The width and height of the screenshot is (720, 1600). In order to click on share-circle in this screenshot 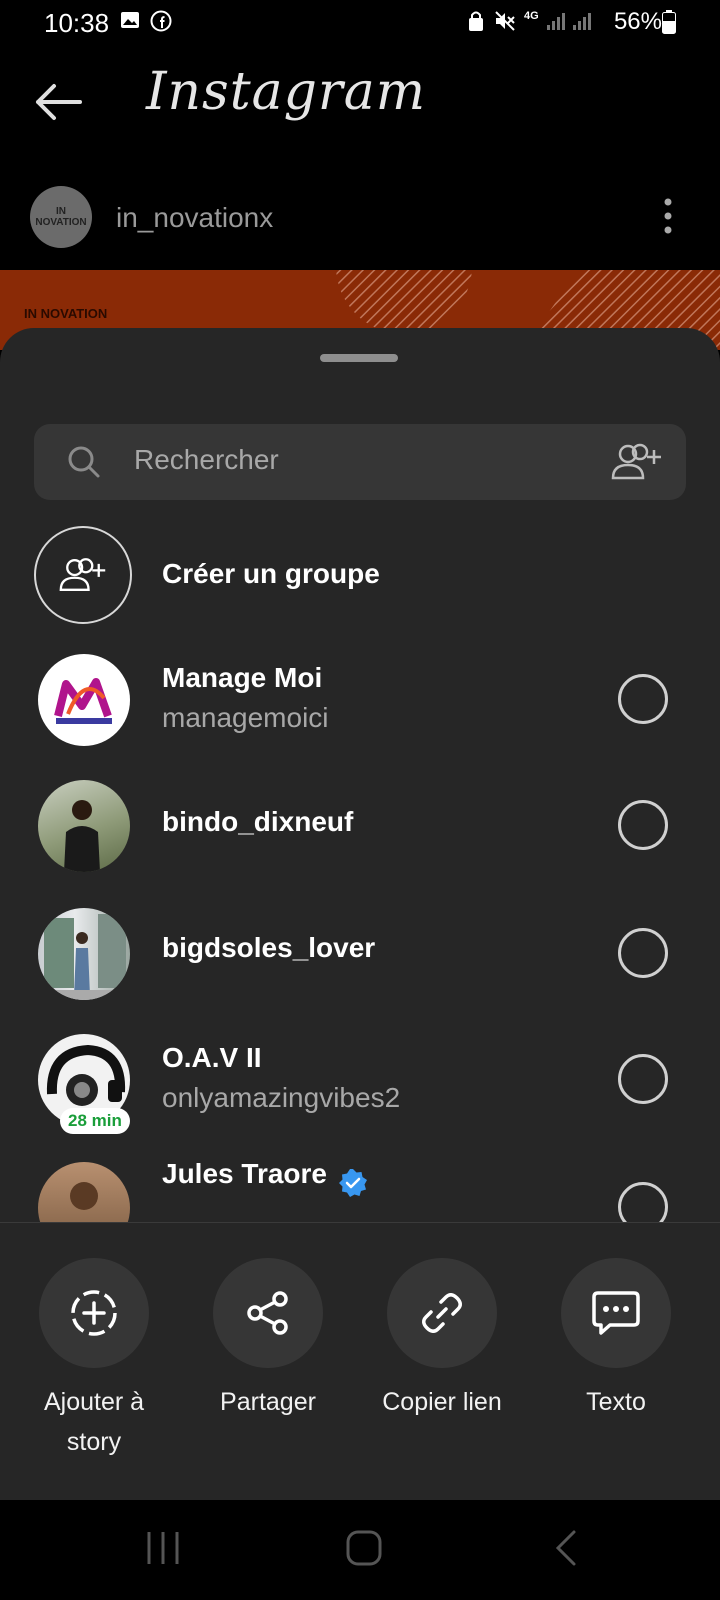, I will do `click(268, 1313)`.